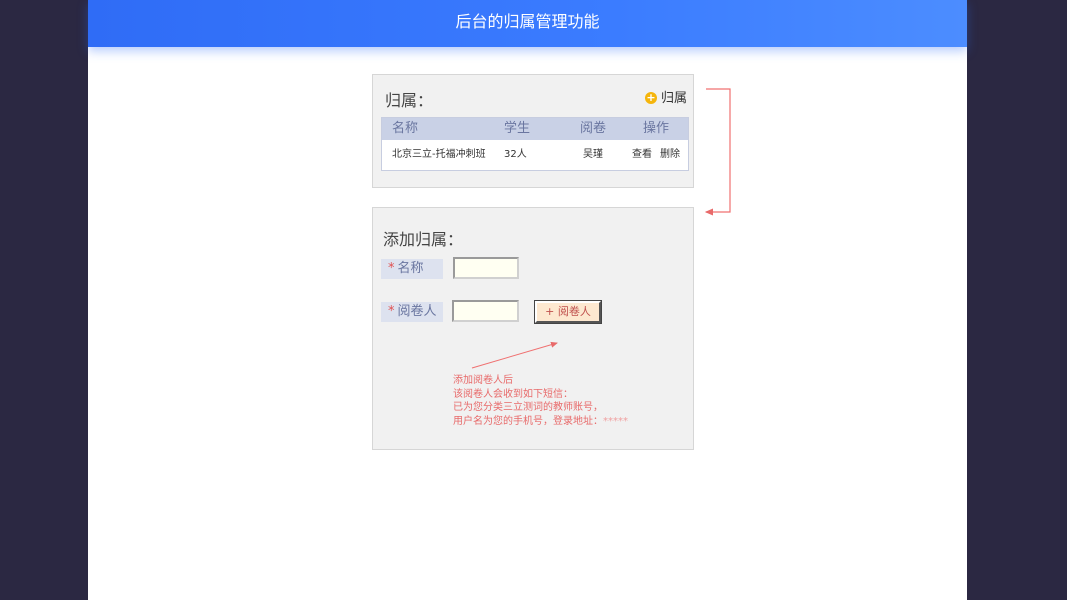 This screenshot has height=600, width=1067. I want to click on column-header-students: 学生, so click(517, 128).